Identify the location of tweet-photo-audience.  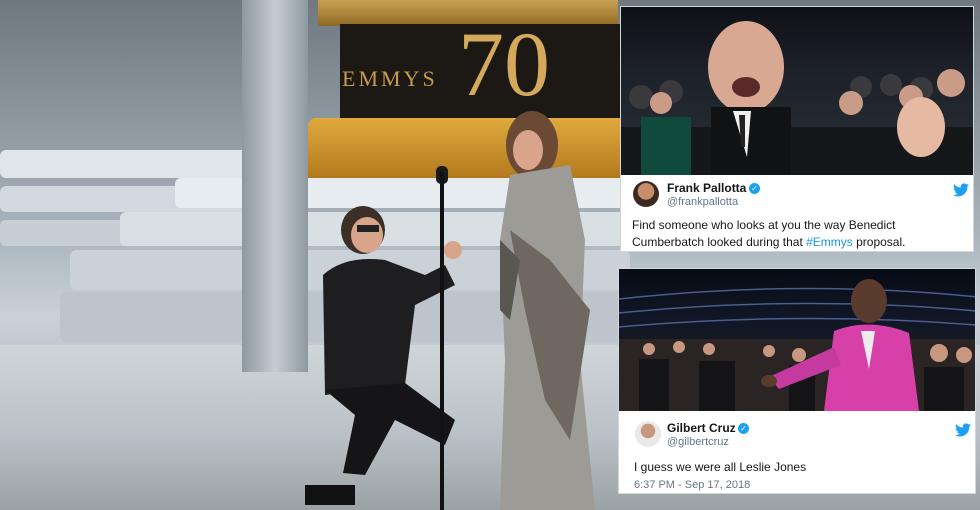
(797, 91).